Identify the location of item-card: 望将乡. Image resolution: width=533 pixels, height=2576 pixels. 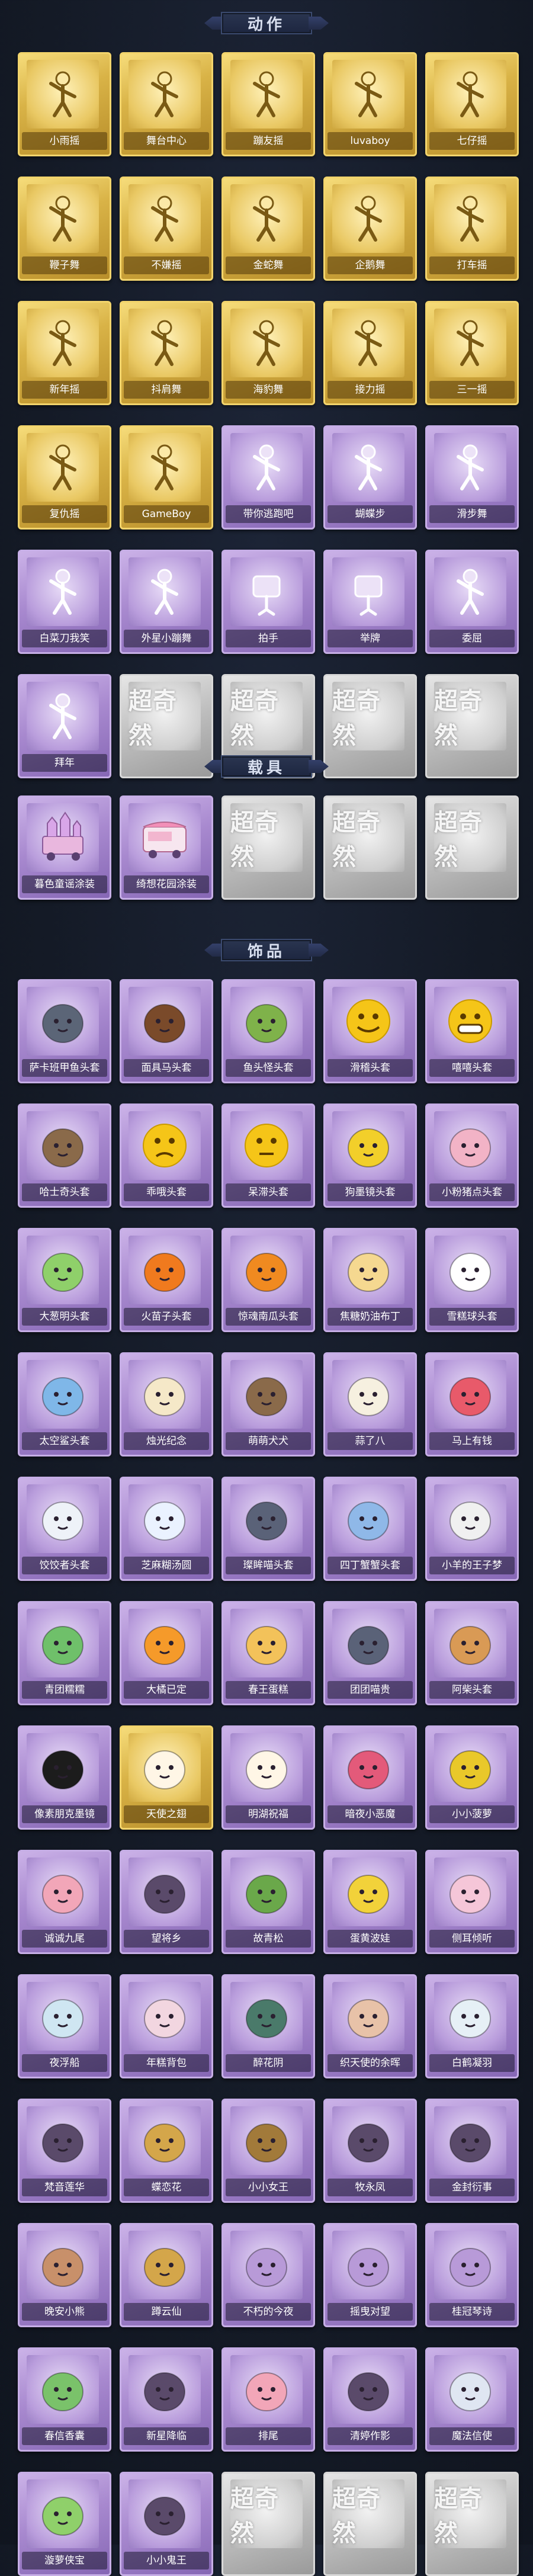
(166, 1902).